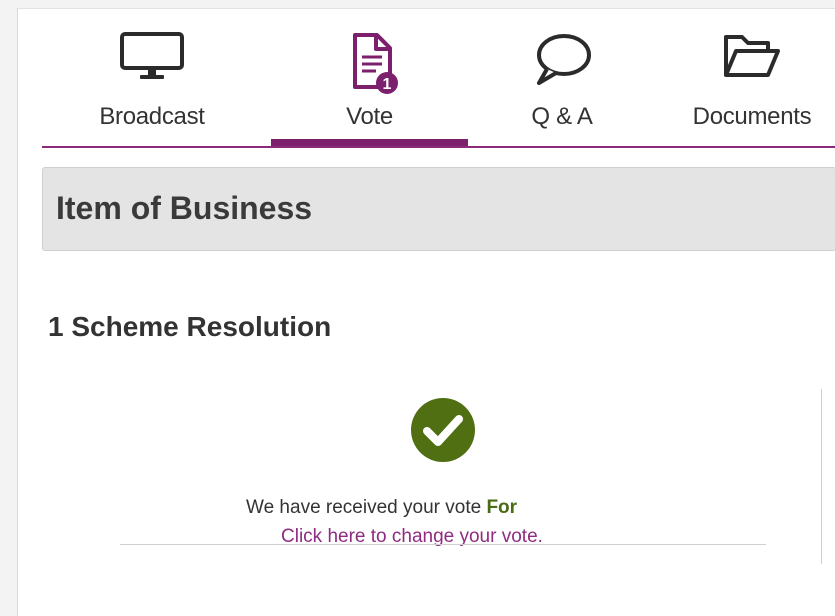 Image resolution: width=835 pixels, height=616 pixels. Describe the element at coordinates (438, 147) in the screenshot. I see `tab-bar-divider` at that location.